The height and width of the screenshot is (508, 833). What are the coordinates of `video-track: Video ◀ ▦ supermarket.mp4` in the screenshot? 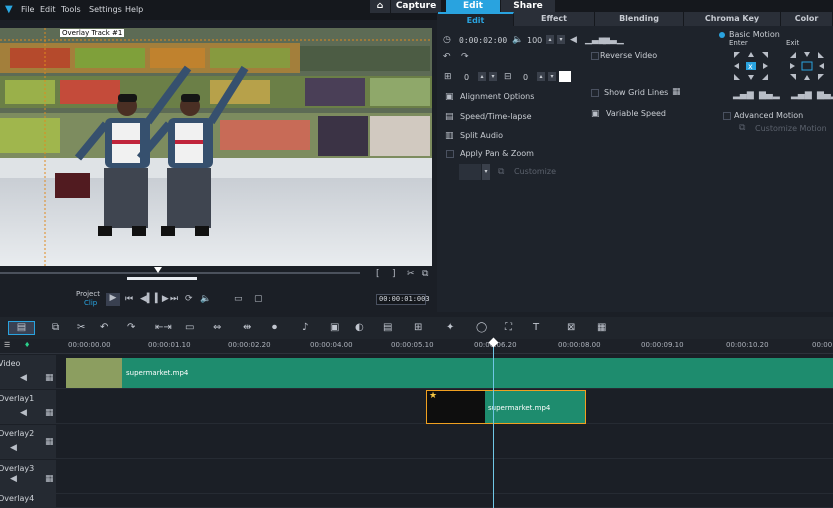 It's located at (416, 372).